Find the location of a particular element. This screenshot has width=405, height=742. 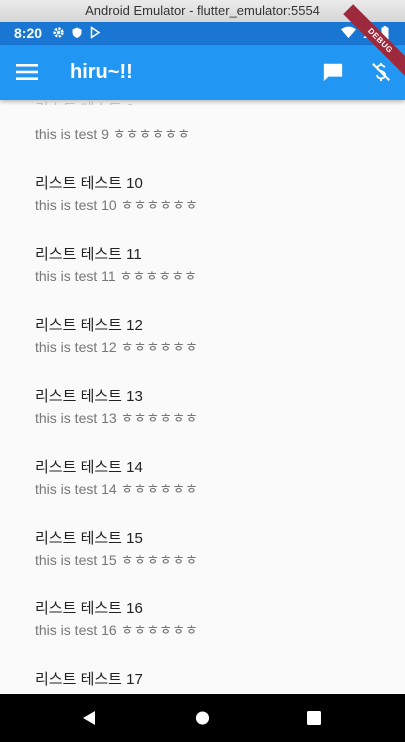

list-item: 리스트 테스트 14 this is test 14 ㅎㅎㅎㅎㅎㅎ is located at coordinates (116, 478).